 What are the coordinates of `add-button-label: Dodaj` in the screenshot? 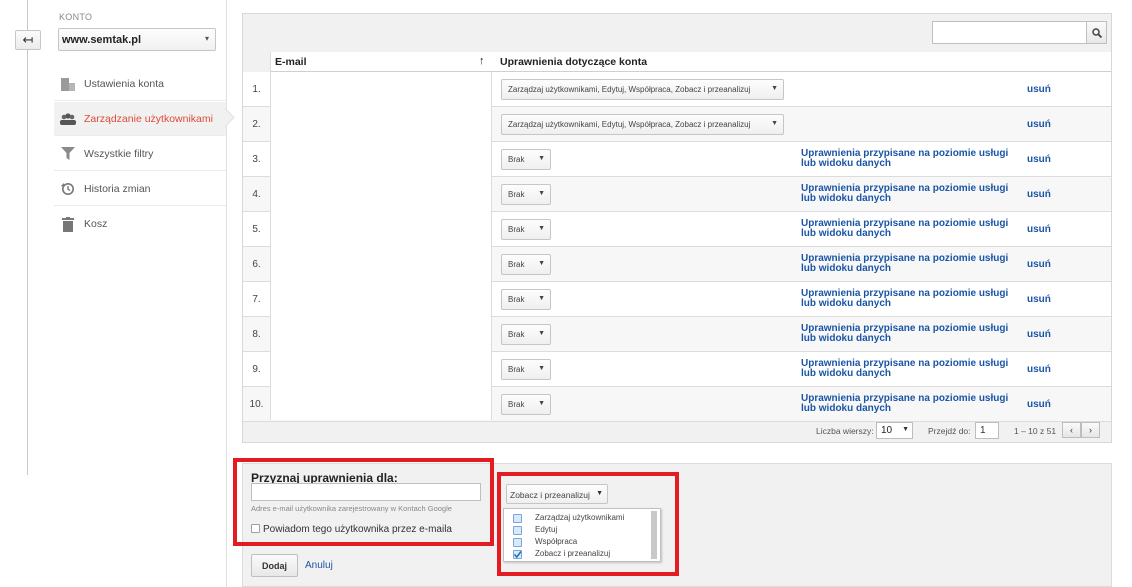 It's located at (274, 565).